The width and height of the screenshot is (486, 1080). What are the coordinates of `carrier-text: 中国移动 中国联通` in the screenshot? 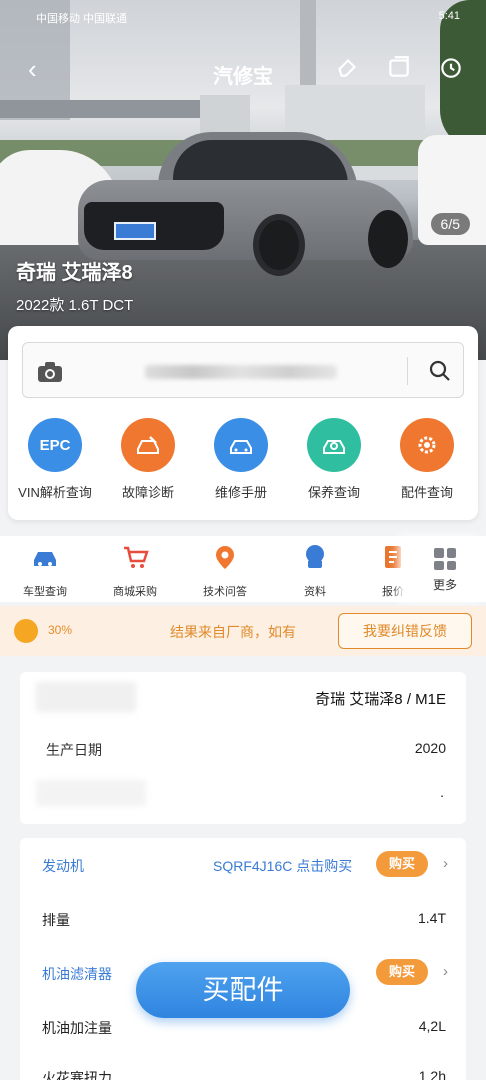 It's located at (82, 19).